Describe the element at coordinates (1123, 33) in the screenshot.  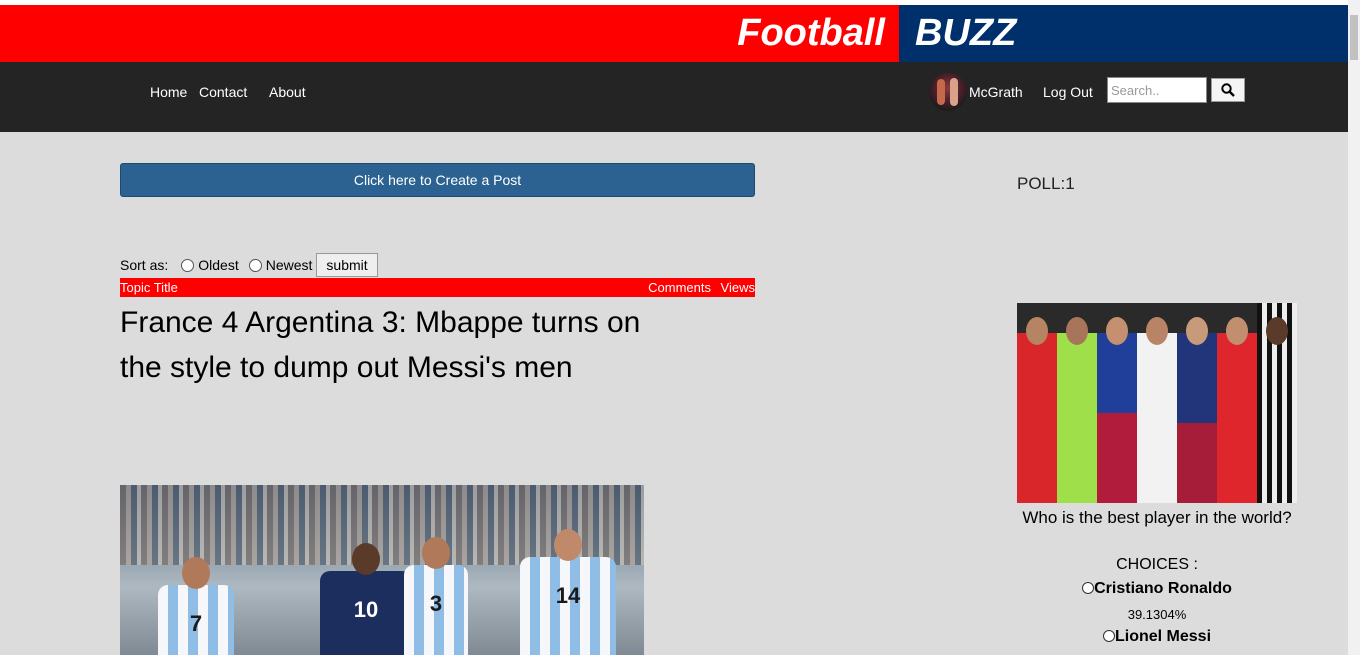
I see `banner-blue-section: BUZZ` at that location.